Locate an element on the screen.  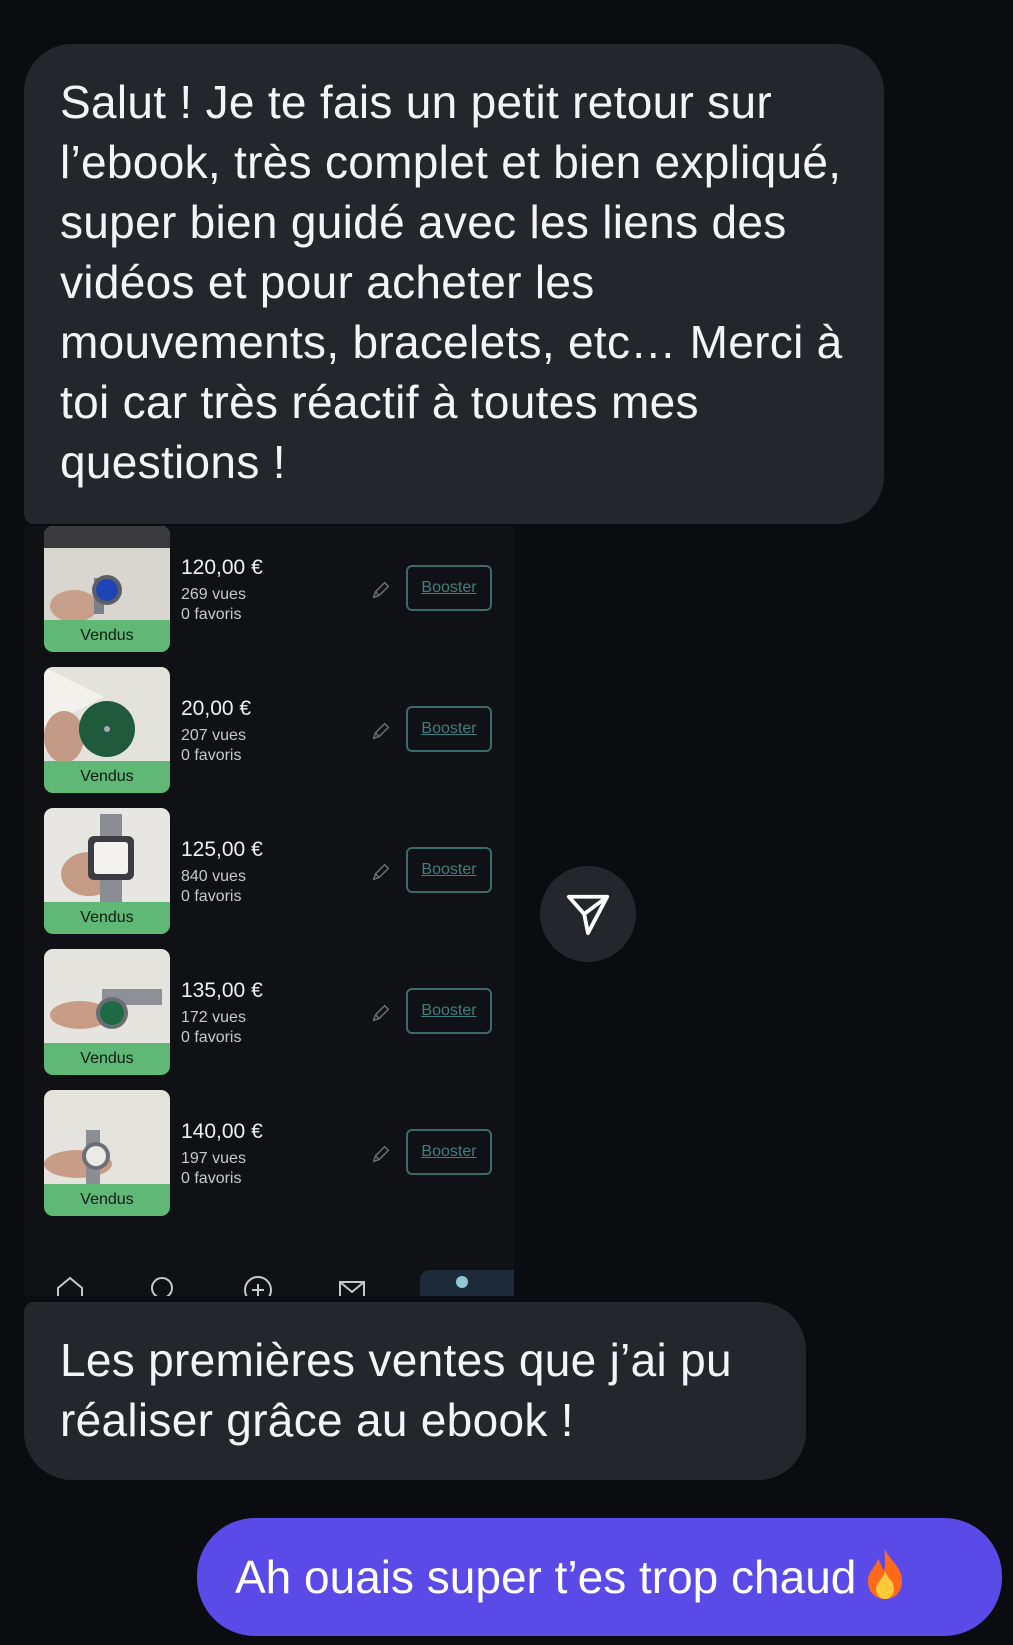
profile-icon is located at coordinates (468, 1282).